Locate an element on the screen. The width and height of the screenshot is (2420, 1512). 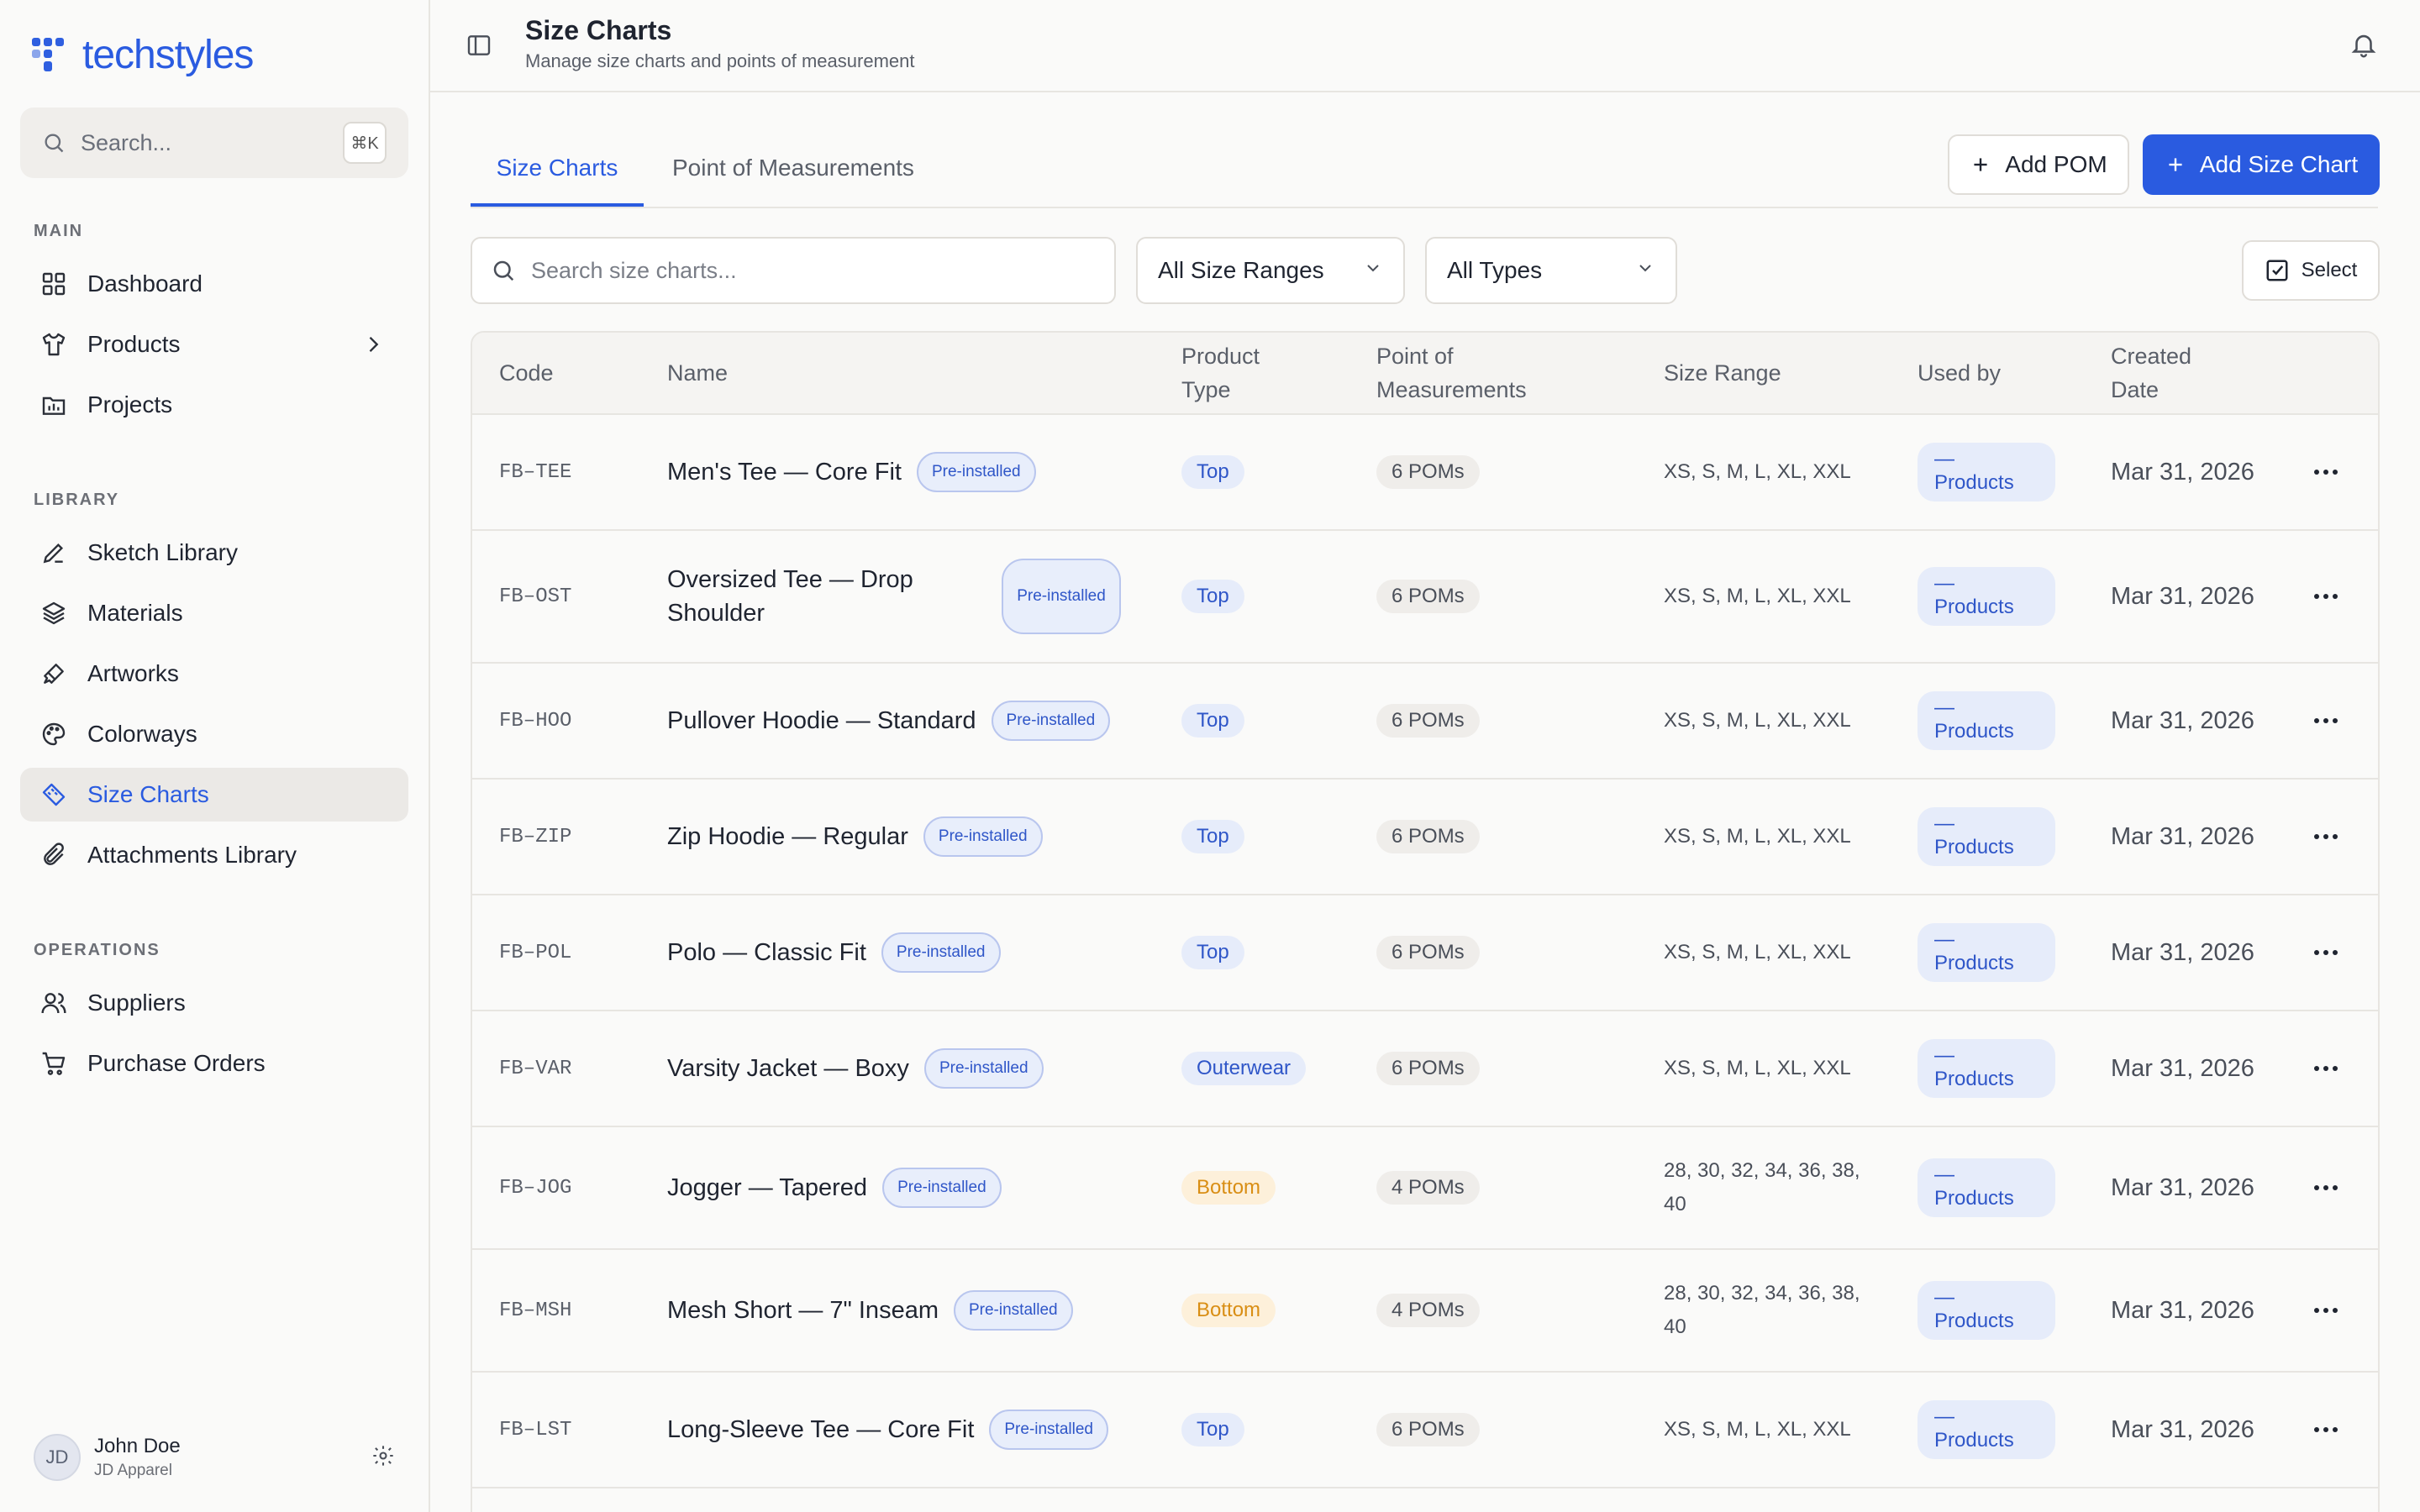
column-header-used-by: Used by is located at coordinates (1960, 373).